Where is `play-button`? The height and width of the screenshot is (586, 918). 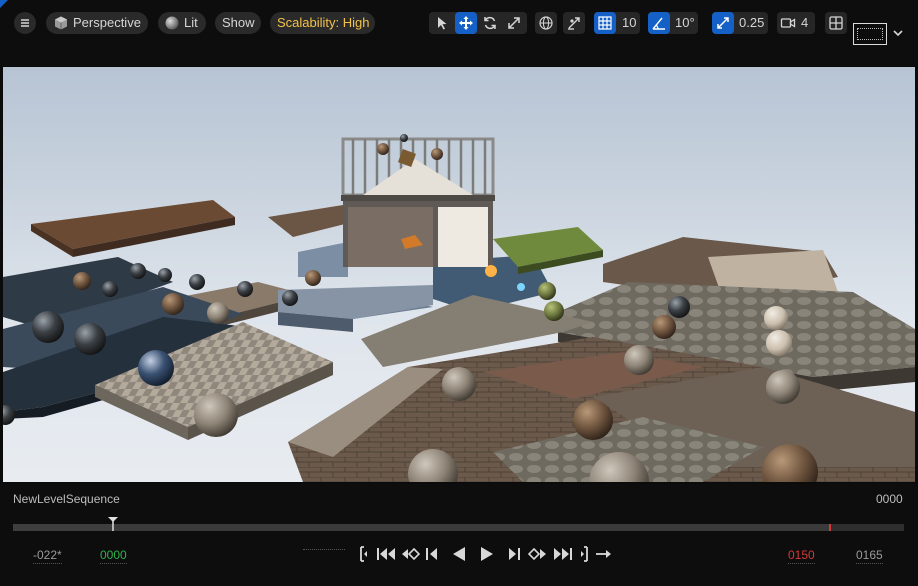 play-button is located at coordinates (487, 554).